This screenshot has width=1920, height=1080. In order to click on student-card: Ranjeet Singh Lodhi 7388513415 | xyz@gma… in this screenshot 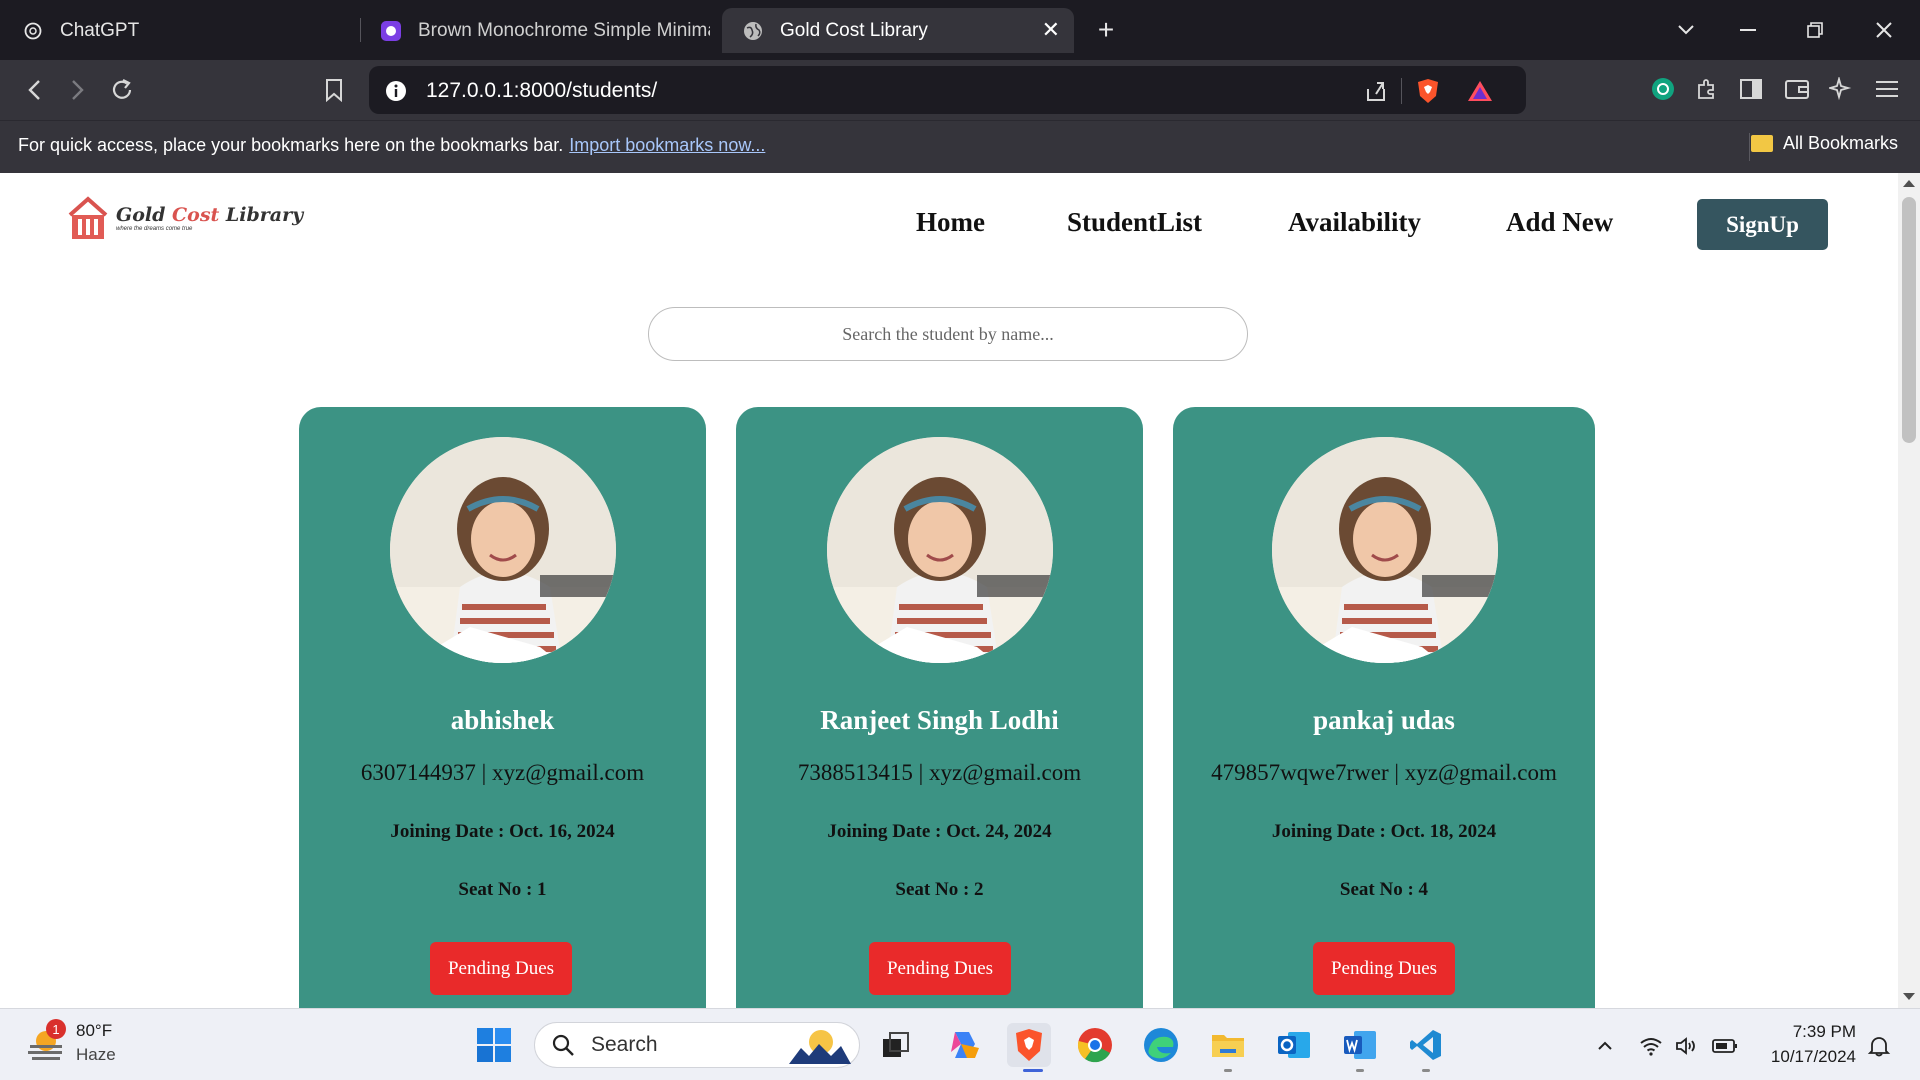, I will do `click(939, 707)`.